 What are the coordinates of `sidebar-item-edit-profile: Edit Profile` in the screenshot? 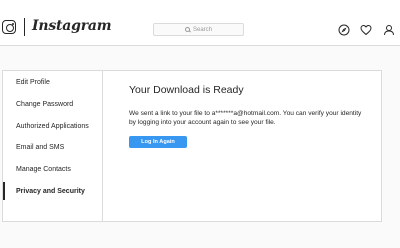 It's located at (52, 82).